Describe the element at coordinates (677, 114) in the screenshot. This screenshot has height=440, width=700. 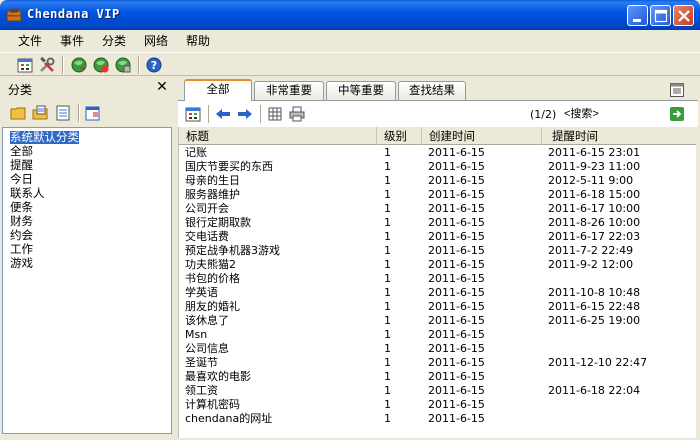
I see `go-arrow-icon` at that location.